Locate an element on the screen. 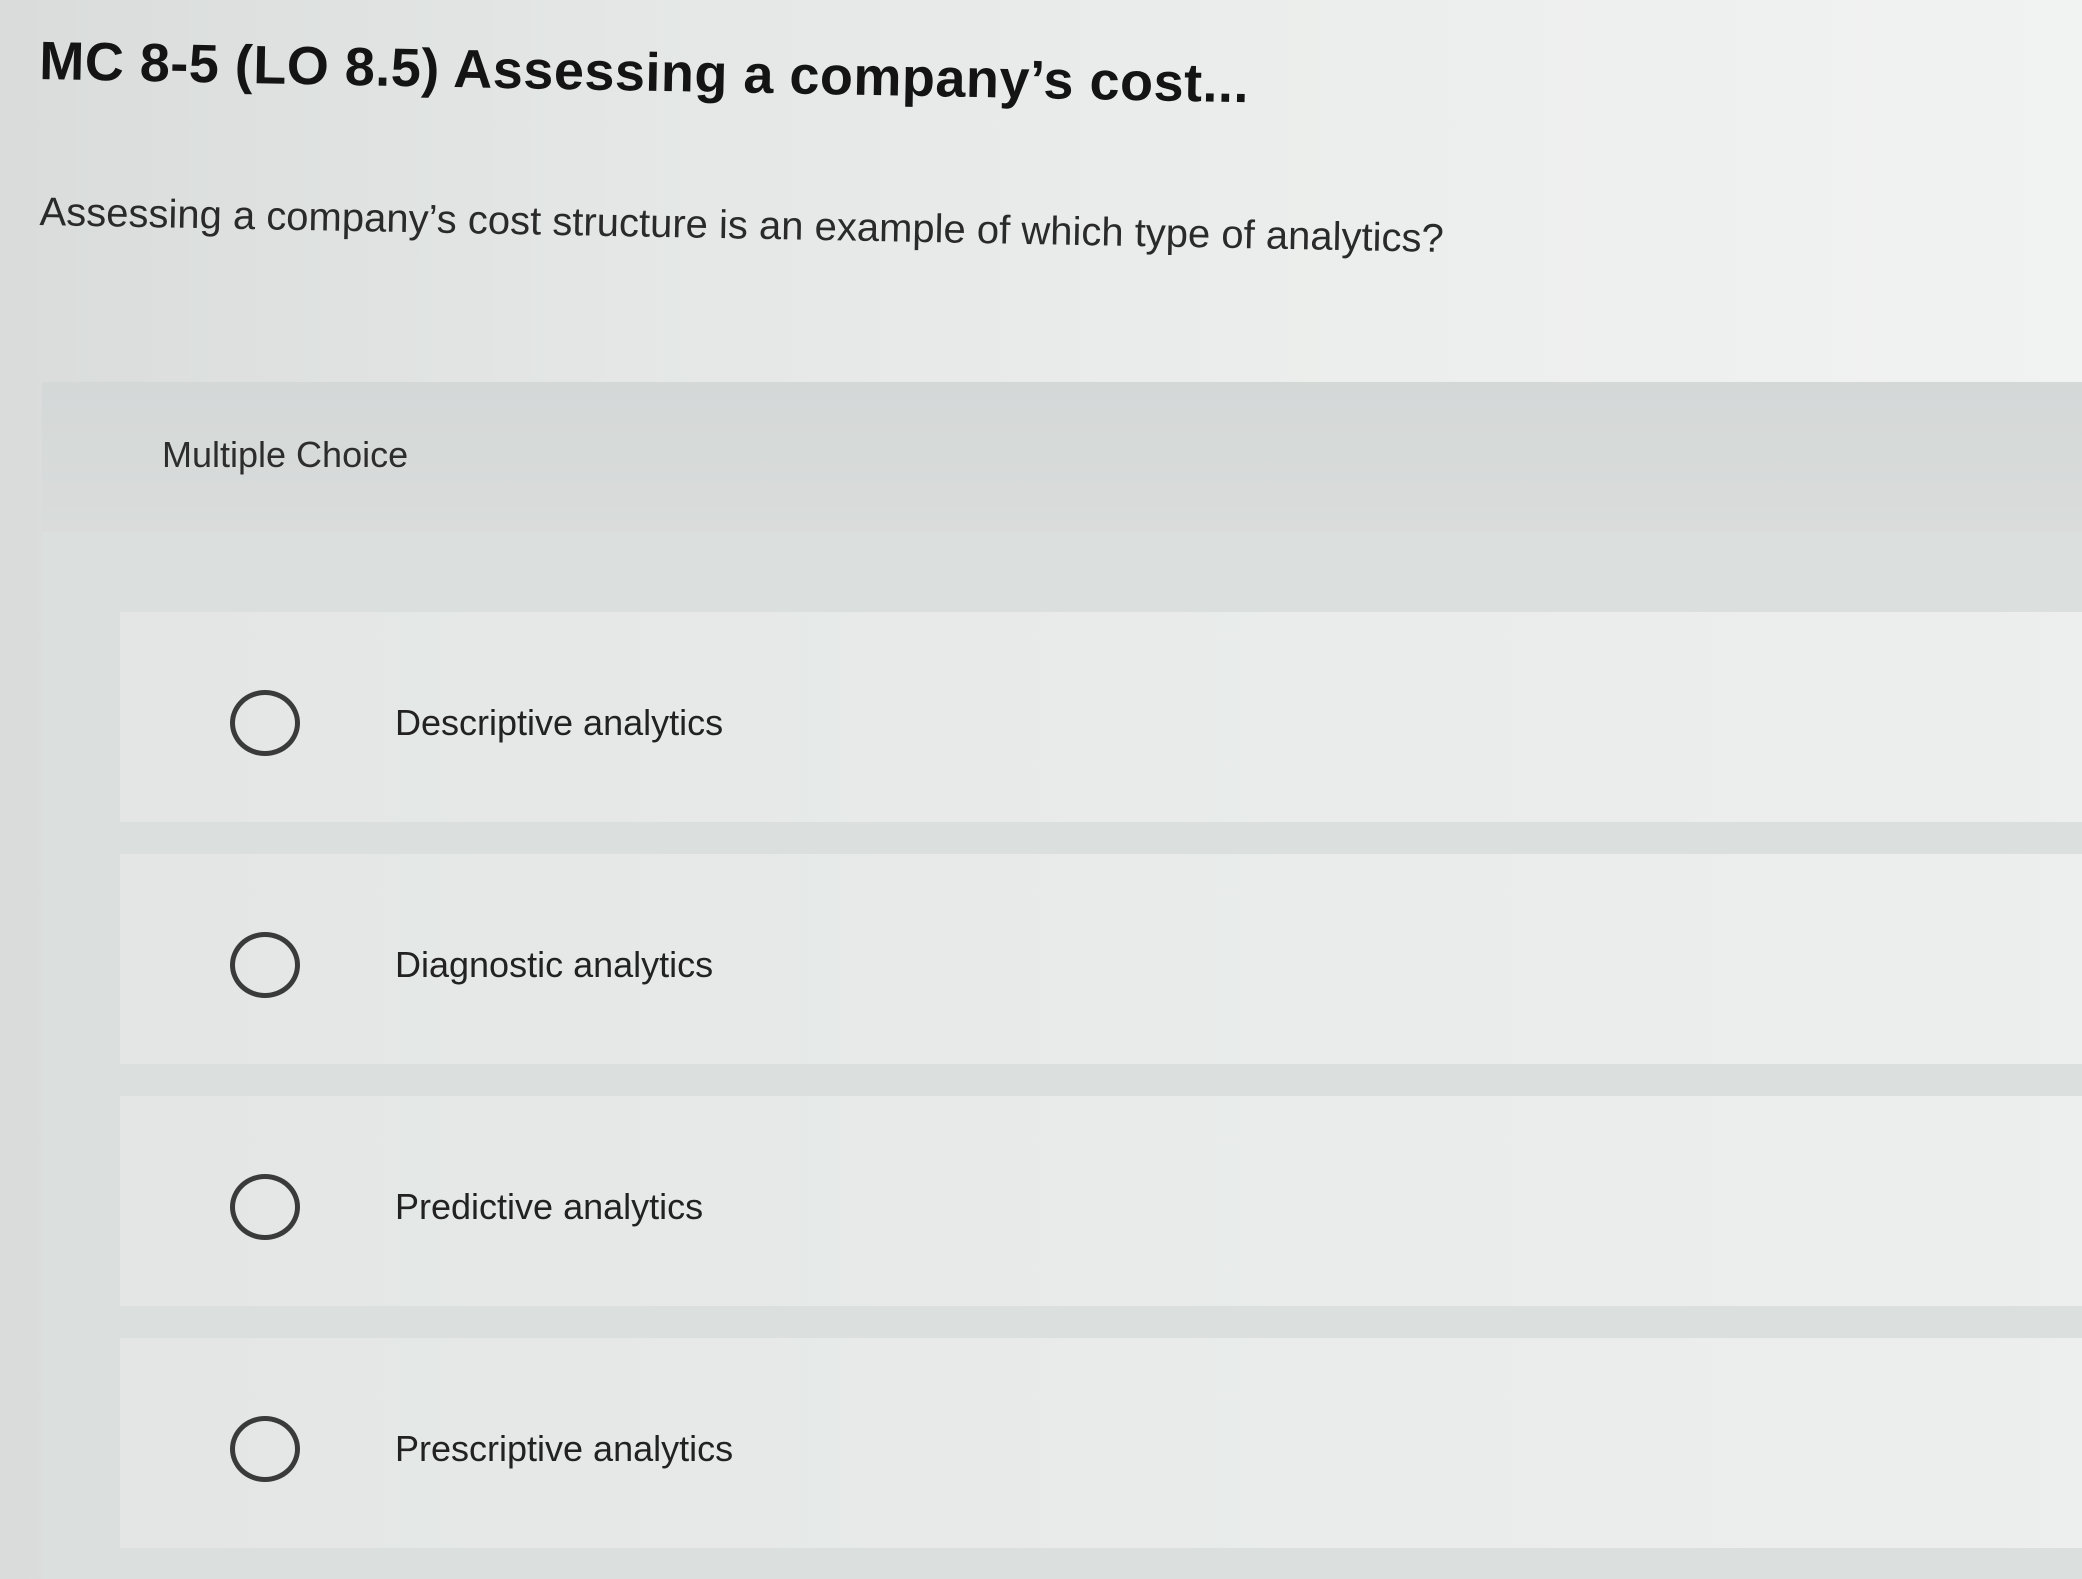 This screenshot has height=1579, width=2082. multiple-choice-header: Multiple Choice is located at coordinates (1062, 457).